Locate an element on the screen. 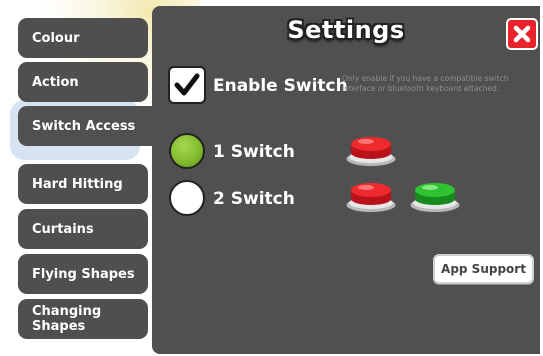 This screenshot has width=543, height=356. tab-changing-shapes: Changing Shapes is located at coordinates (83, 319).